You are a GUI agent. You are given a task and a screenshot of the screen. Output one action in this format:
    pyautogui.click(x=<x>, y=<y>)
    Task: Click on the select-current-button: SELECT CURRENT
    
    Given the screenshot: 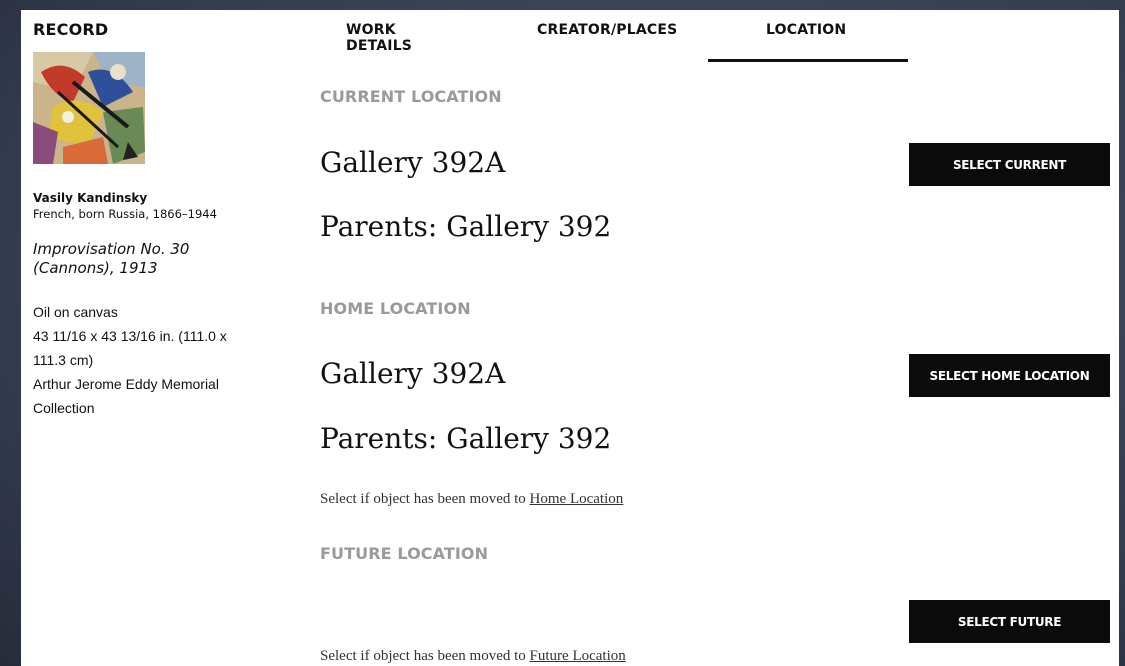 What is the action you would take?
    pyautogui.click(x=1009, y=164)
    